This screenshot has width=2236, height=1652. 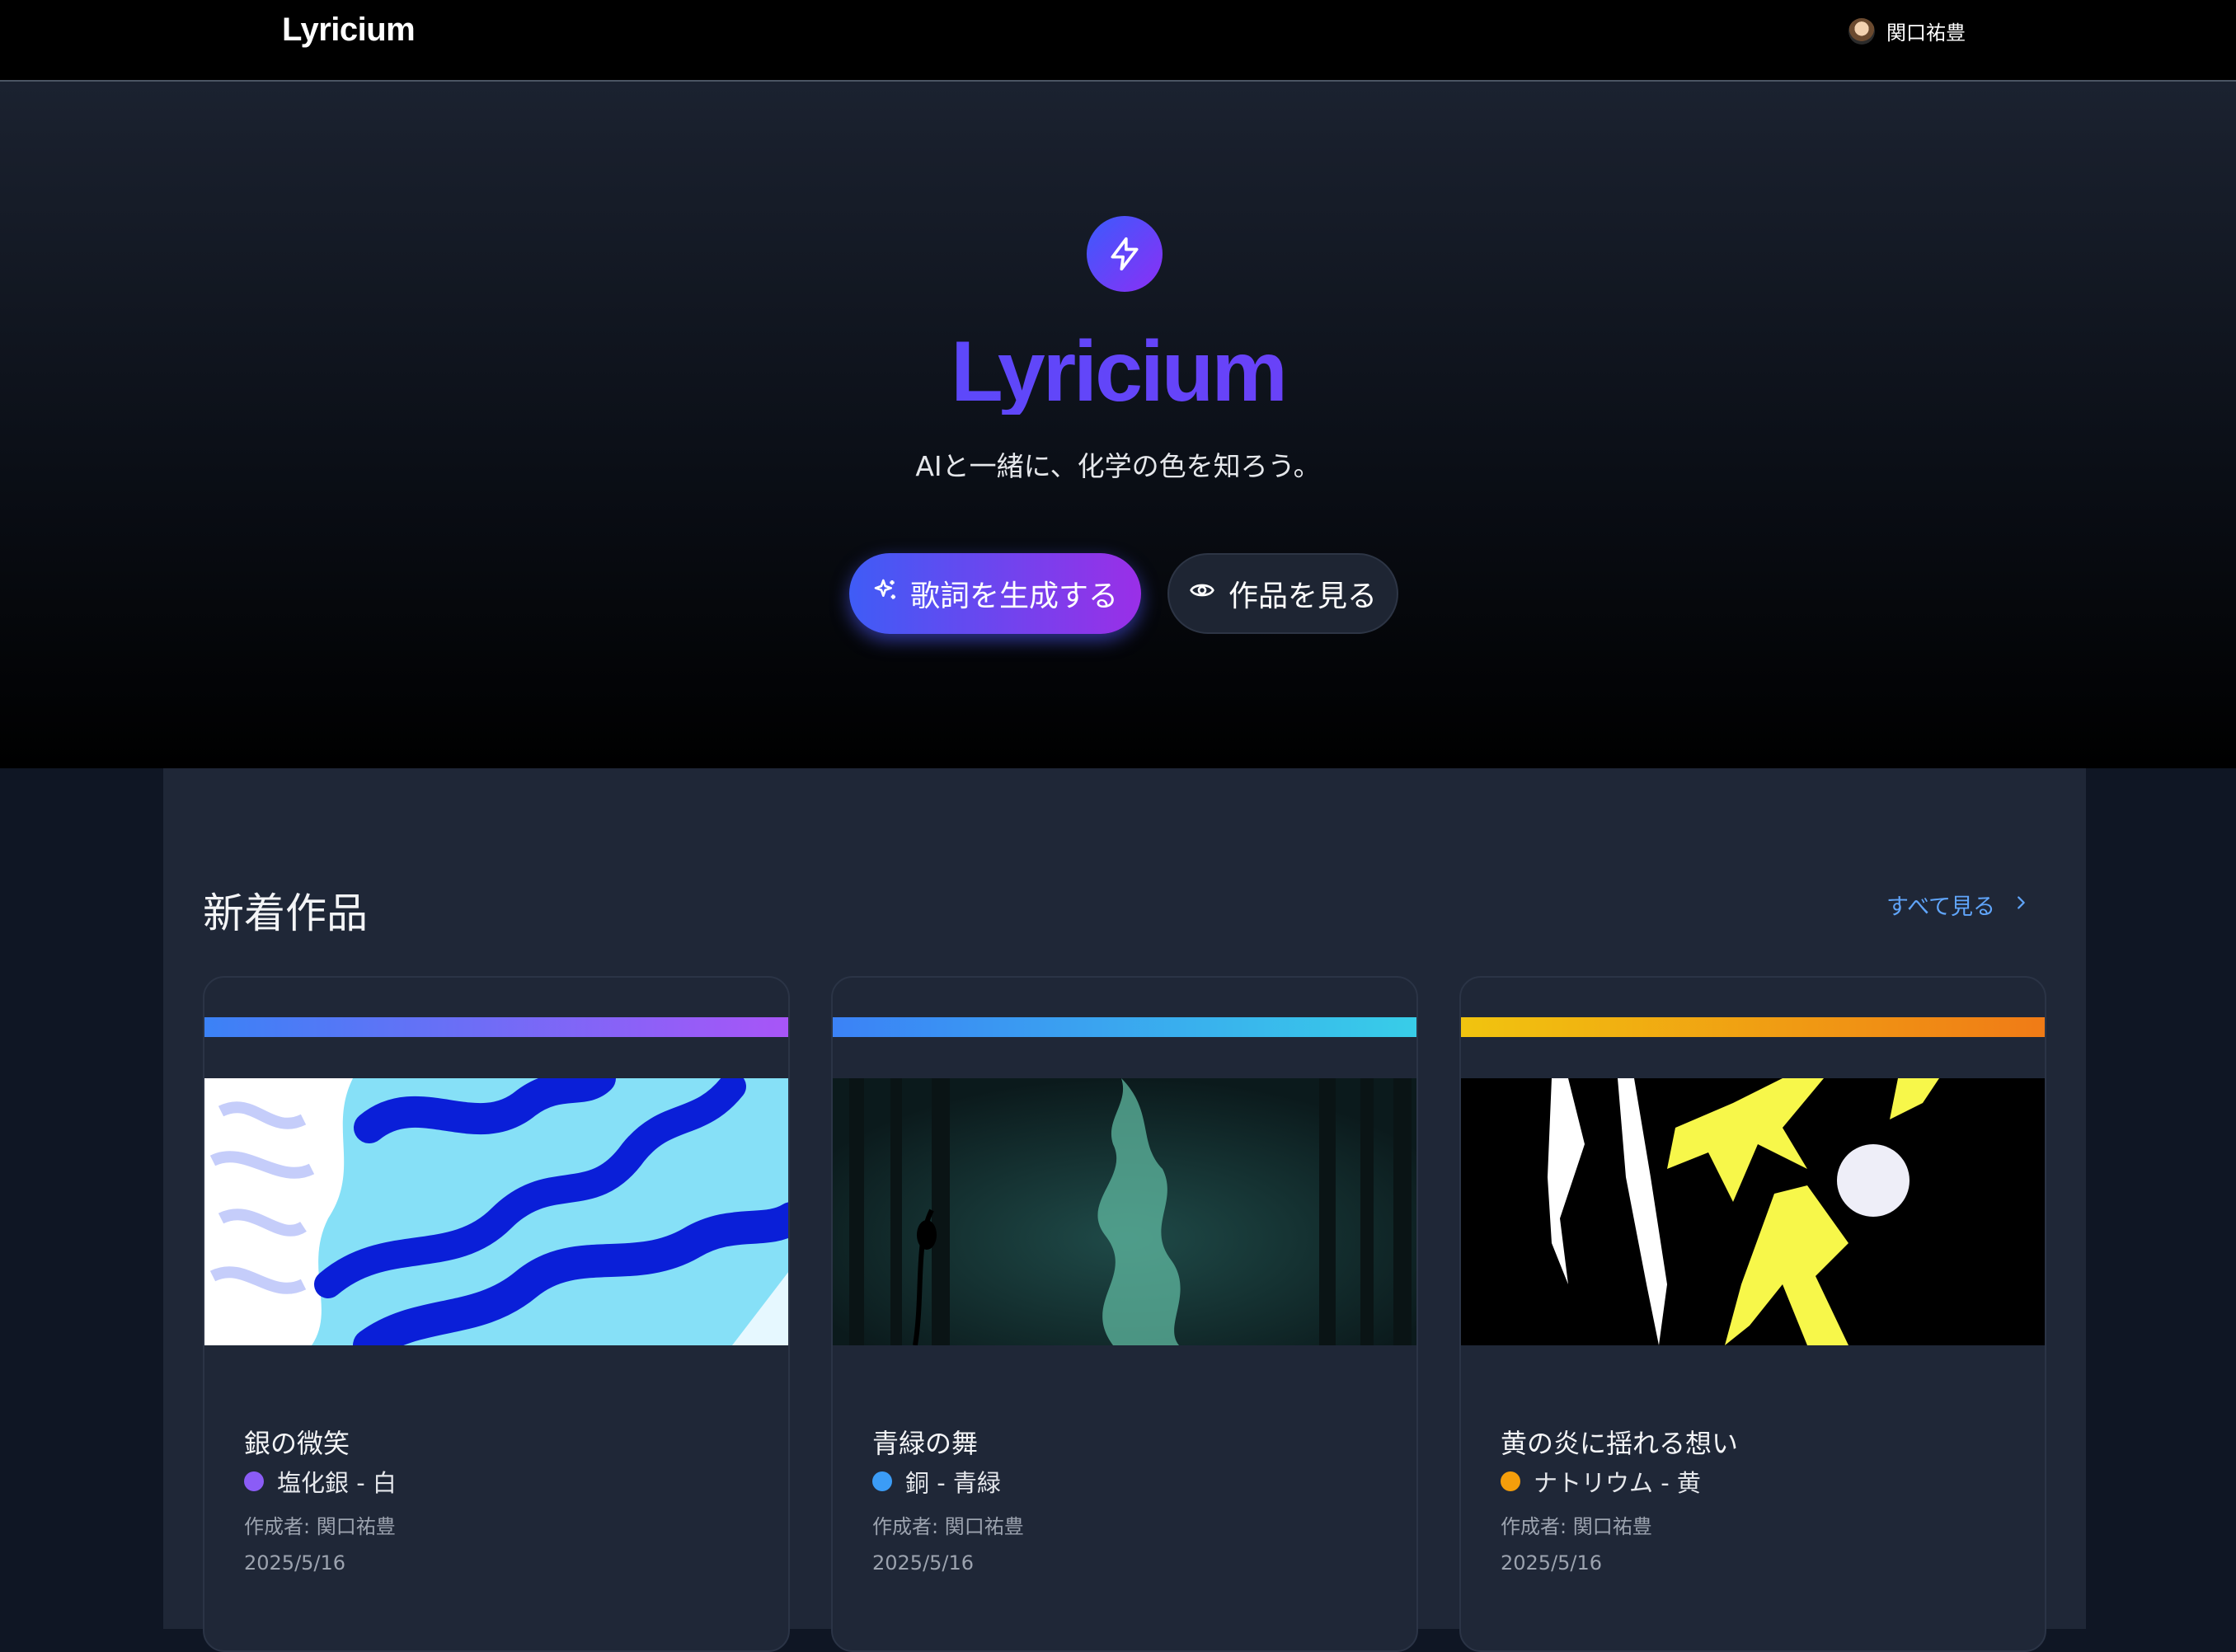 What do you see at coordinates (349, 30) in the screenshot?
I see `brand-logo: Lyricium` at bounding box center [349, 30].